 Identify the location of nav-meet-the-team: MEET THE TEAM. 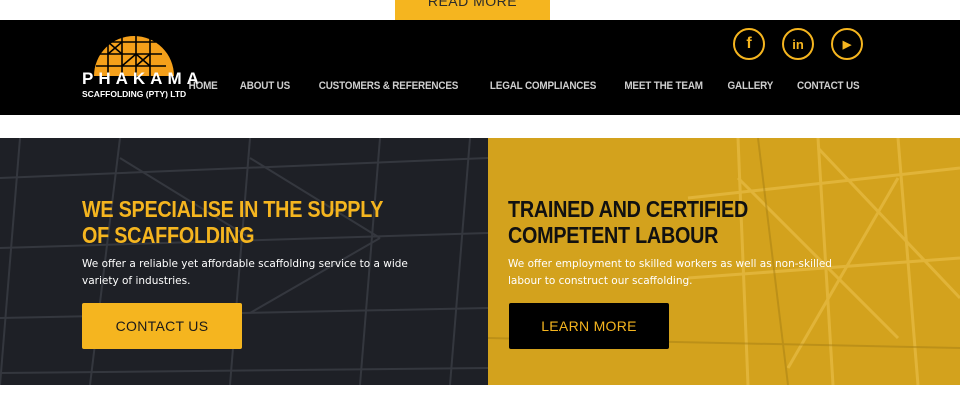
(663, 86).